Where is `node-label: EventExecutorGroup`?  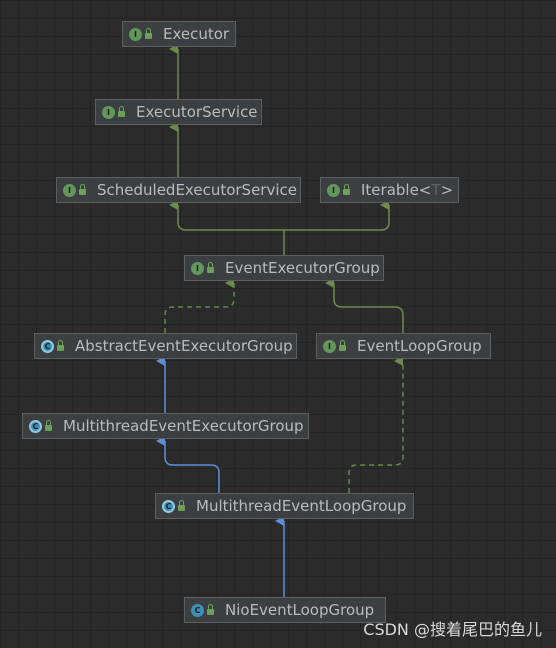
node-label: EventExecutorGroup is located at coordinates (302, 268).